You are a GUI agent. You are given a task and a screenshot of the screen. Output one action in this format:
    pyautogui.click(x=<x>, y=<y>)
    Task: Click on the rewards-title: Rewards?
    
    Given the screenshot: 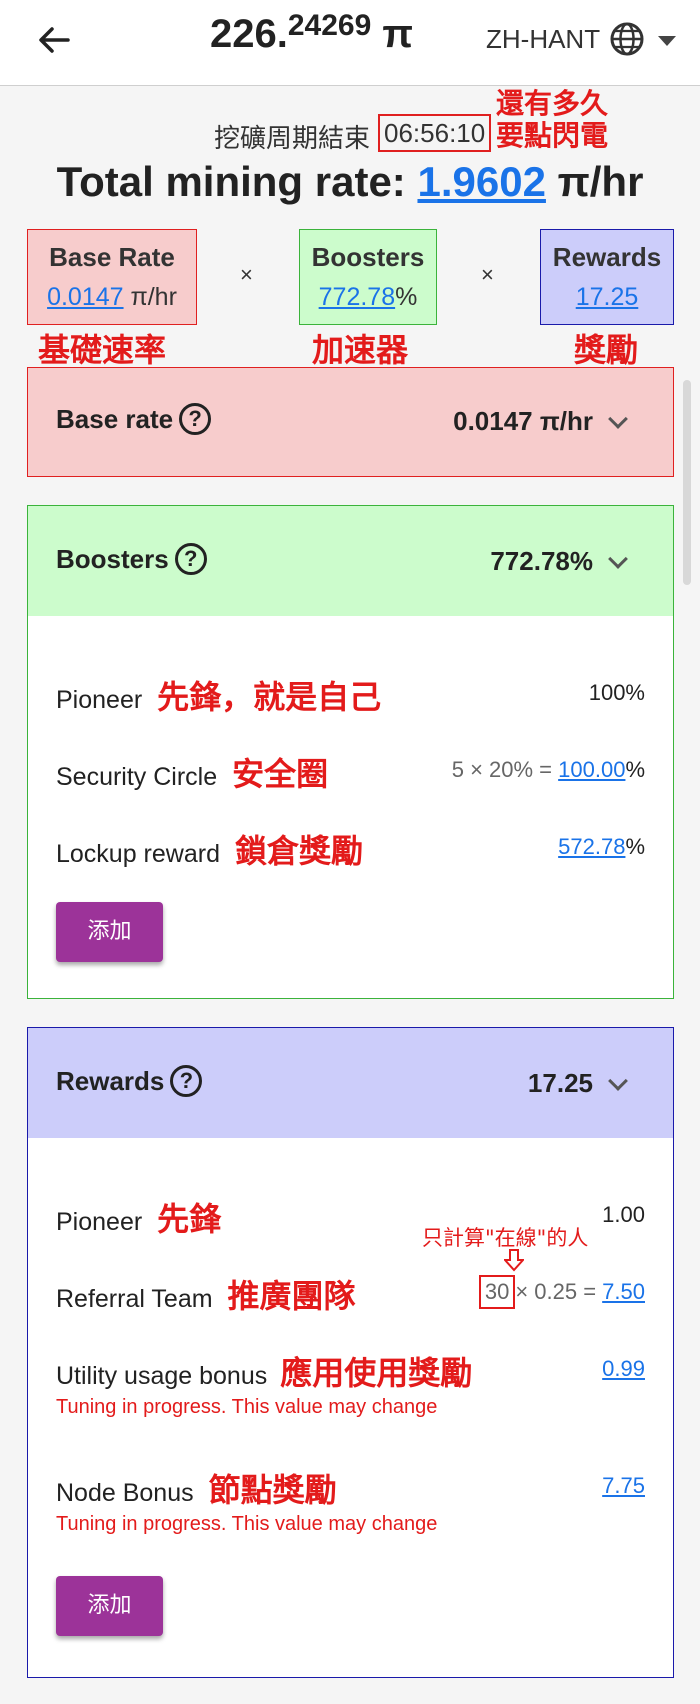 What is the action you would take?
    pyautogui.click(x=129, y=1082)
    